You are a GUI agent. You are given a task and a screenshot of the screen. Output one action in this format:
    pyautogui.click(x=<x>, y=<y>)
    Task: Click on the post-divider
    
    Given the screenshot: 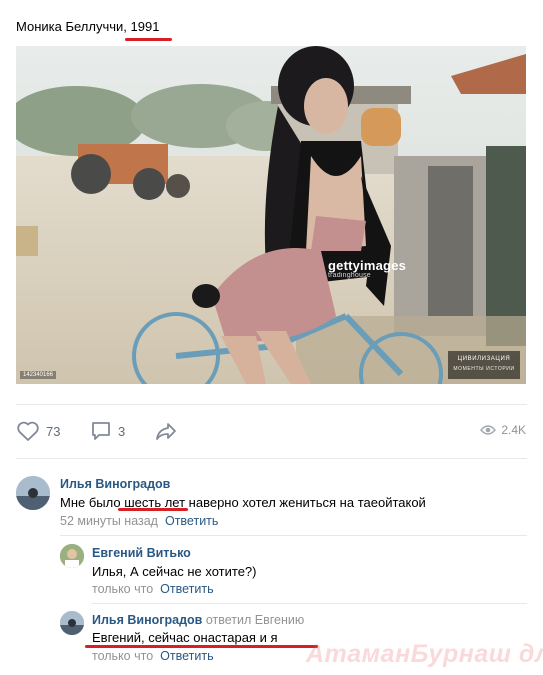 What is the action you would take?
    pyautogui.click(x=271, y=404)
    